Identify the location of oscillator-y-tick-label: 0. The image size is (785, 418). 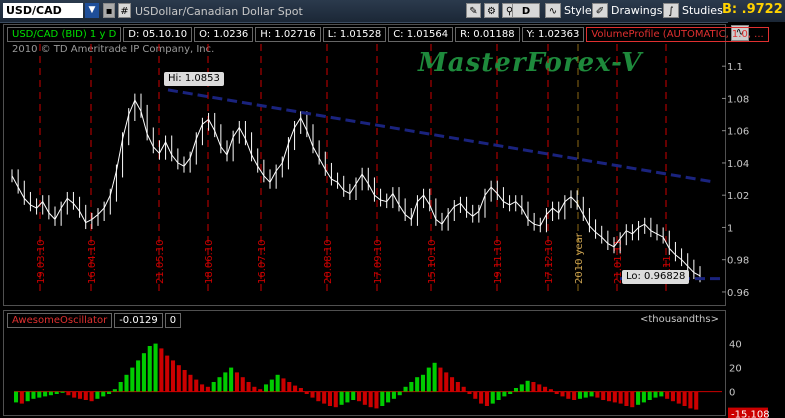
(732, 393).